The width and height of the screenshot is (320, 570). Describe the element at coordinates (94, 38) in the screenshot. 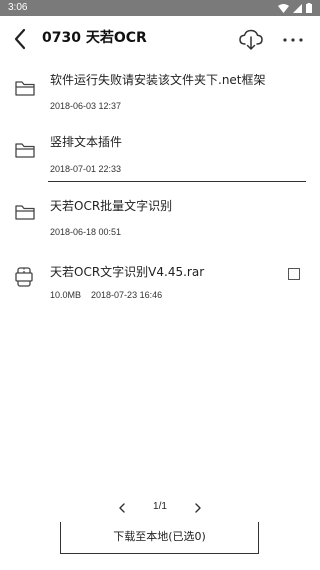

I see `page-title: 0730 天若OCR` at that location.